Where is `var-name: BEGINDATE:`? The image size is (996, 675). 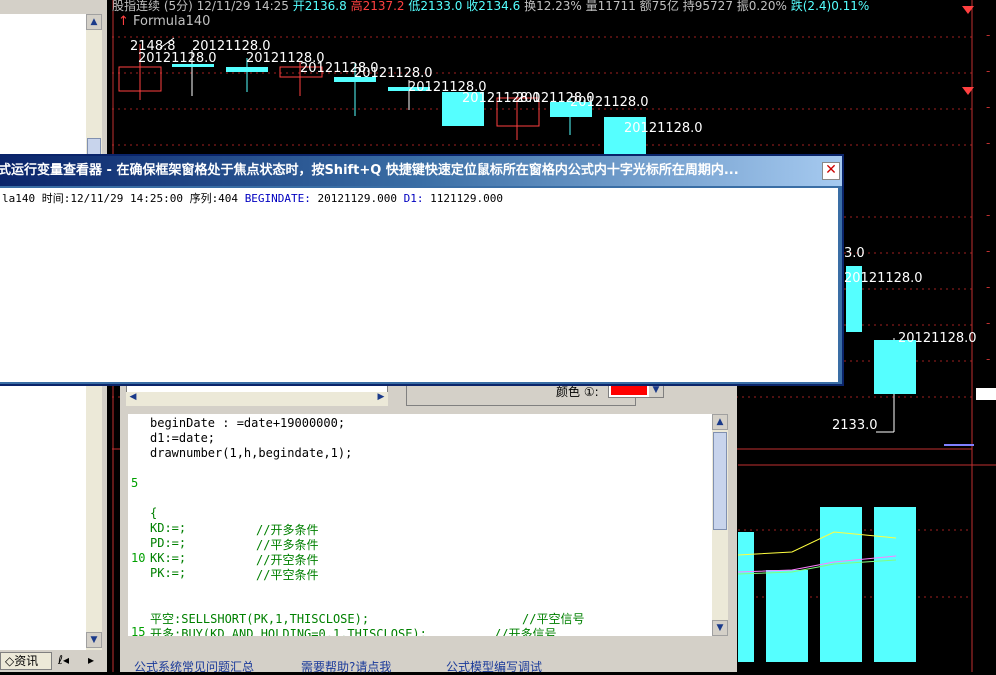 var-name: BEGINDATE: is located at coordinates (277, 198).